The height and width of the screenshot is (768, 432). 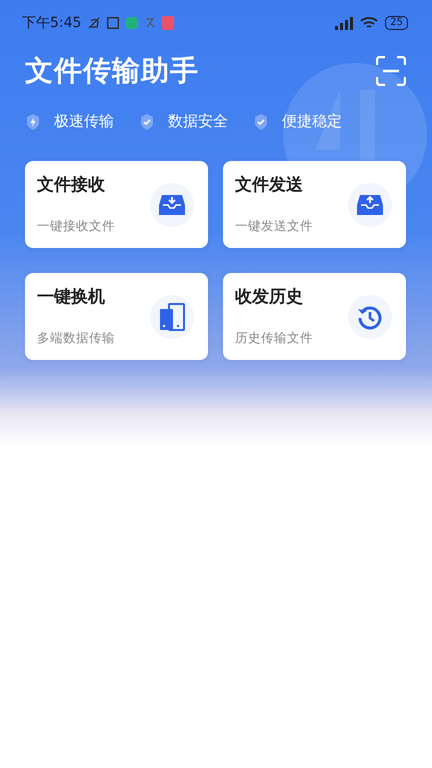 I want to click on history-icon, so click(x=370, y=317).